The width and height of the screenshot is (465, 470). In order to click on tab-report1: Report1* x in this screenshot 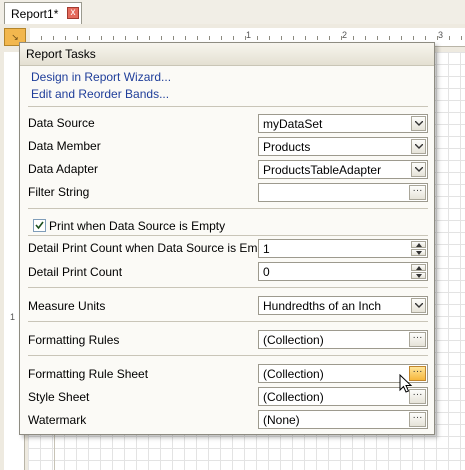, I will do `click(43, 13)`.